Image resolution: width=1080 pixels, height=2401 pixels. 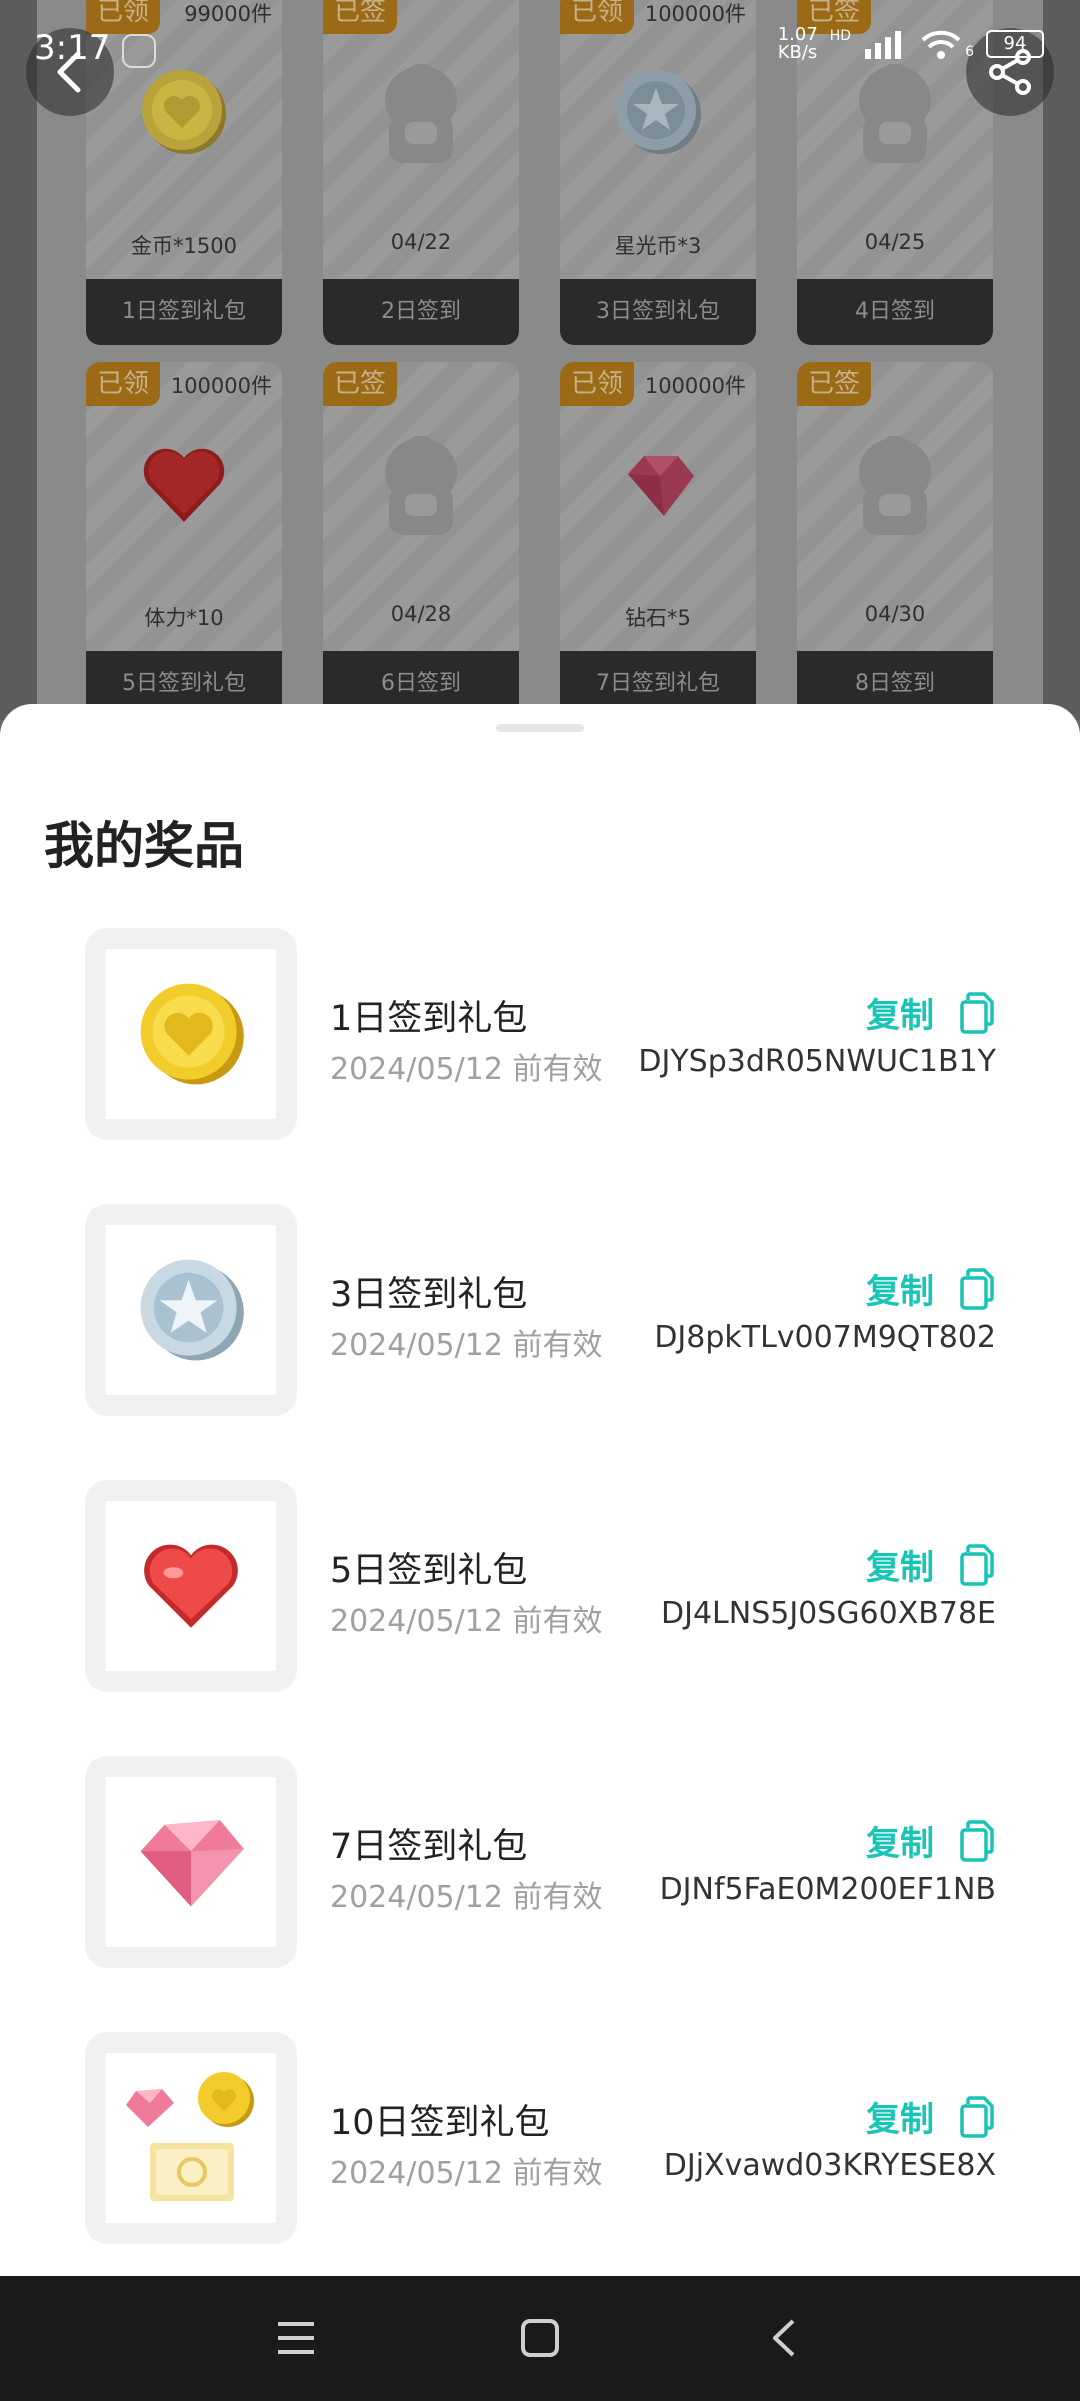 What do you see at coordinates (184, 246) in the screenshot?
I see `prize-text: 金币*1500` at bounding box center [184, 246].